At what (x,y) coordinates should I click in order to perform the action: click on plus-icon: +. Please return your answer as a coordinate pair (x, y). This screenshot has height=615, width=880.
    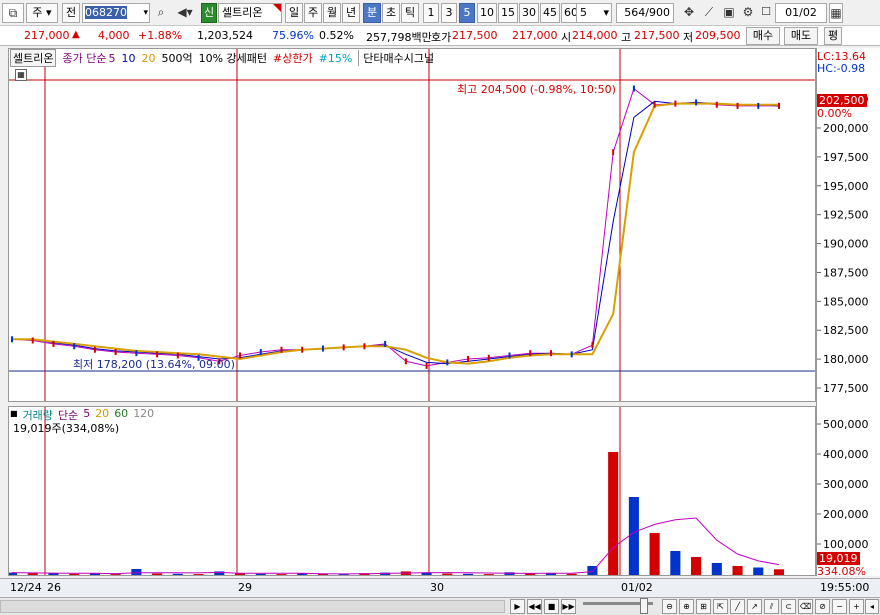
    Looking at the image, I should click on (856, 606).